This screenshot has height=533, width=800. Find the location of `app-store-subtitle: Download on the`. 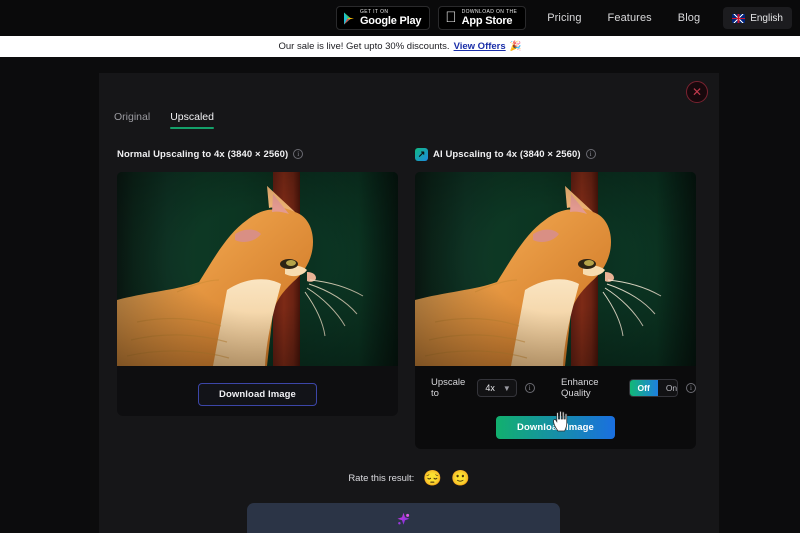

app-store-subtitle: Download on the is located at coordinates (489, 11).